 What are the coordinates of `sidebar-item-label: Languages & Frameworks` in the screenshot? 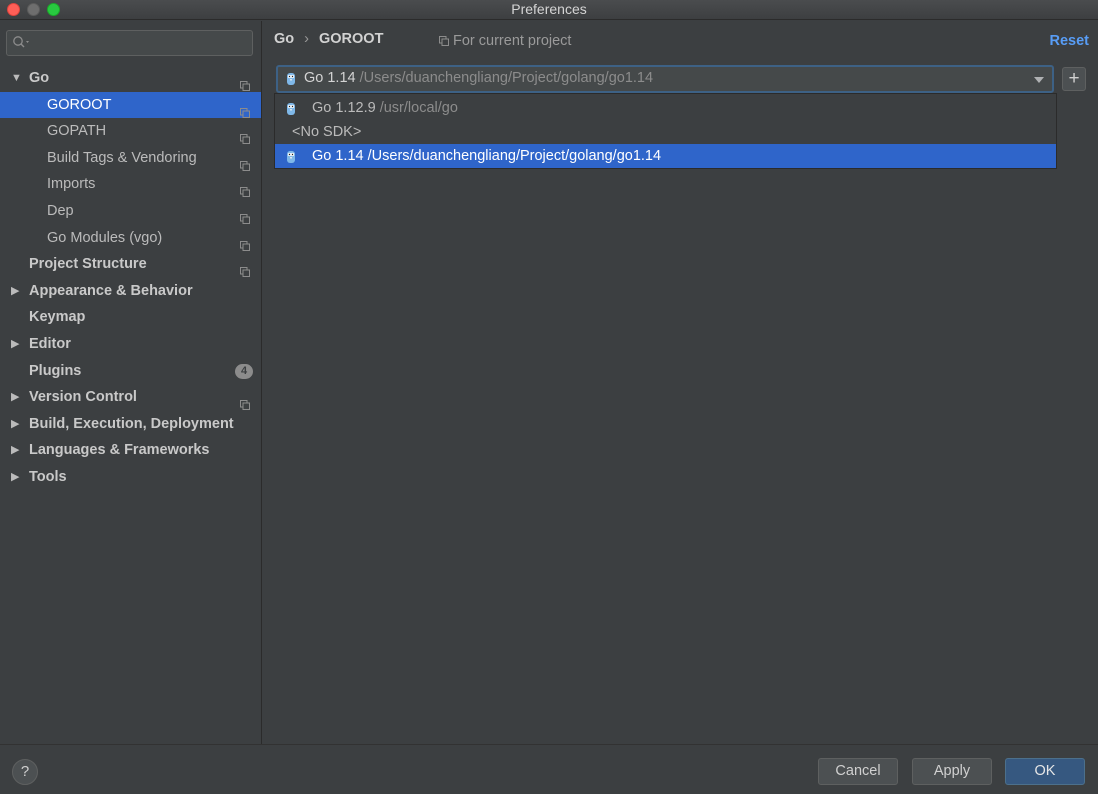 It's located at (119, 450).